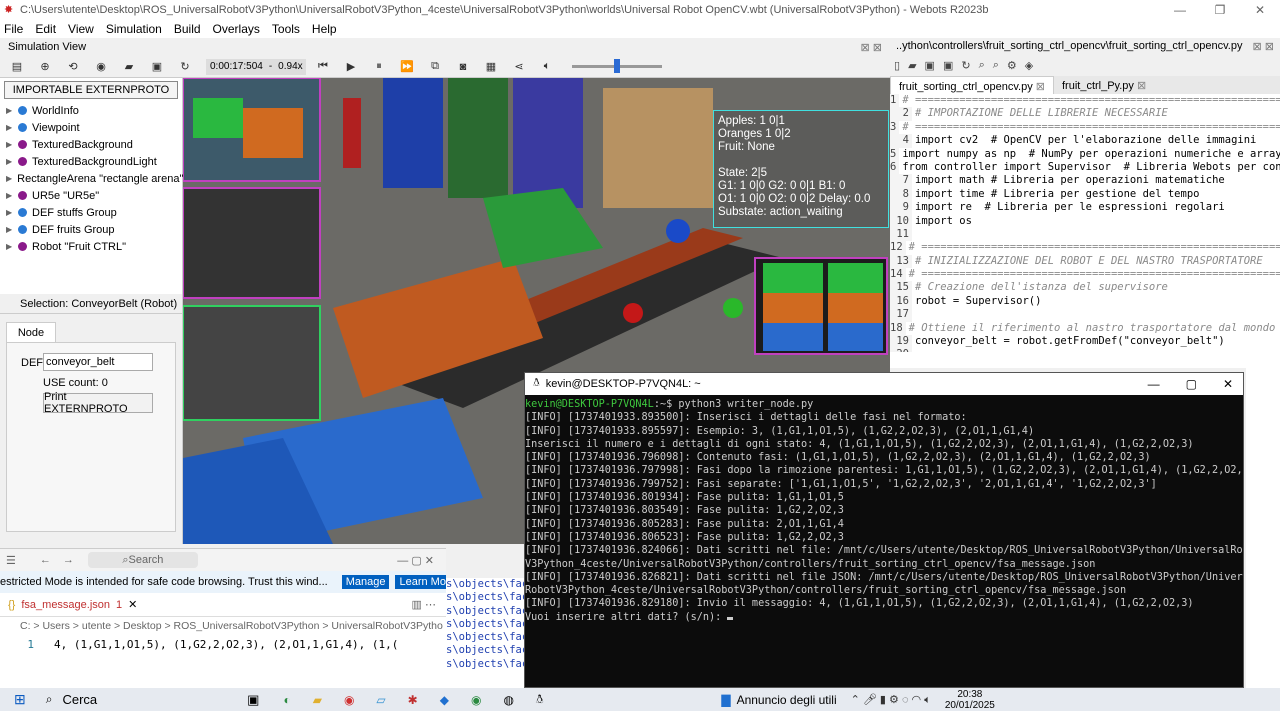  Describe the element at coordinates (98, 362) in the screenshot. I see `def-input` at that location.